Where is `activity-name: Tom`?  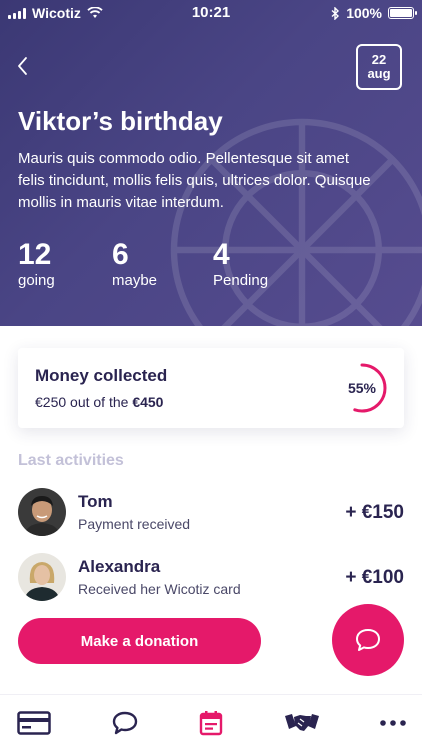
activity-name: Tom is located at coordinates (95, 501).